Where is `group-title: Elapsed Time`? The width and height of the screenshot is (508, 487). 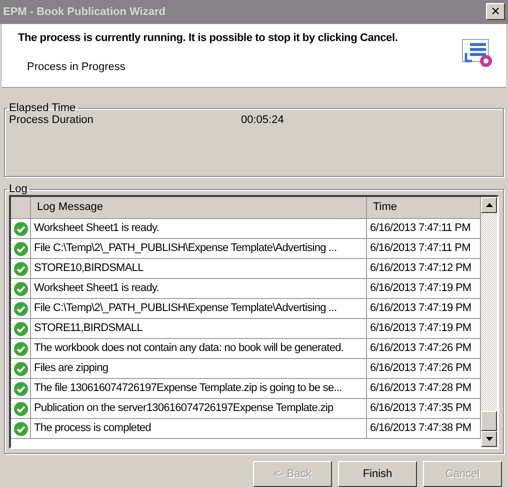
group-title: Elapsed Time is located at coordinates (42, 108).